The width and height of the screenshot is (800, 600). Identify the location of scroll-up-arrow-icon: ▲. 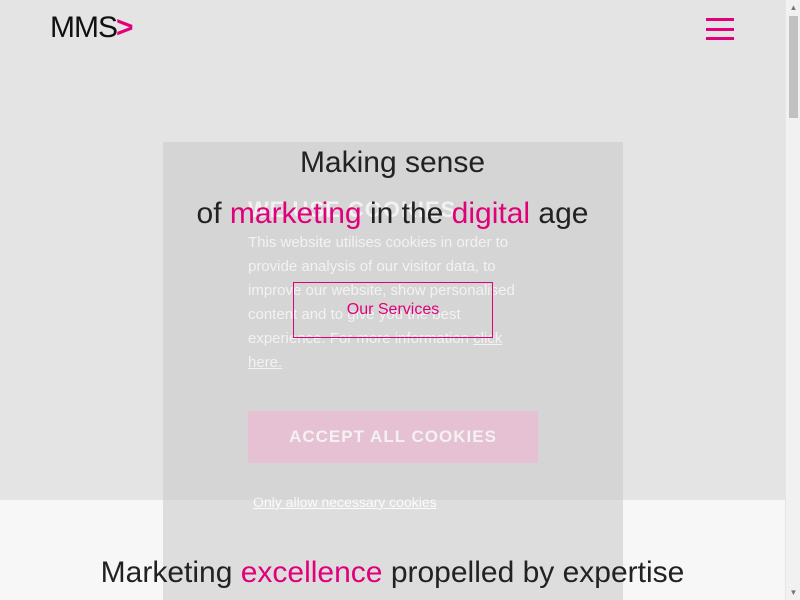
(793, 7).